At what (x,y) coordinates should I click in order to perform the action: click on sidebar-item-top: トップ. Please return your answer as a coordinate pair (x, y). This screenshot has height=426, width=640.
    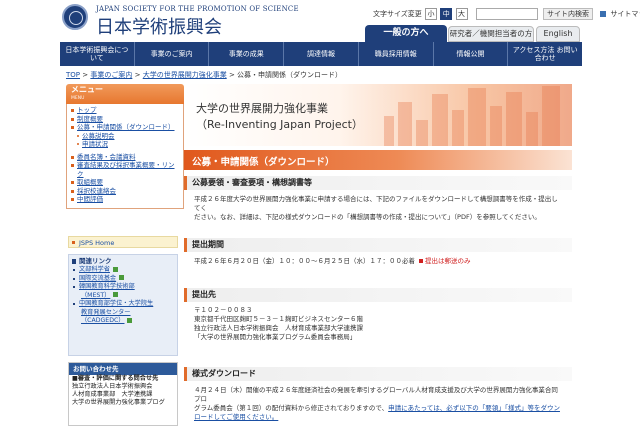
    Looking at the image, I should click on (125, 110).